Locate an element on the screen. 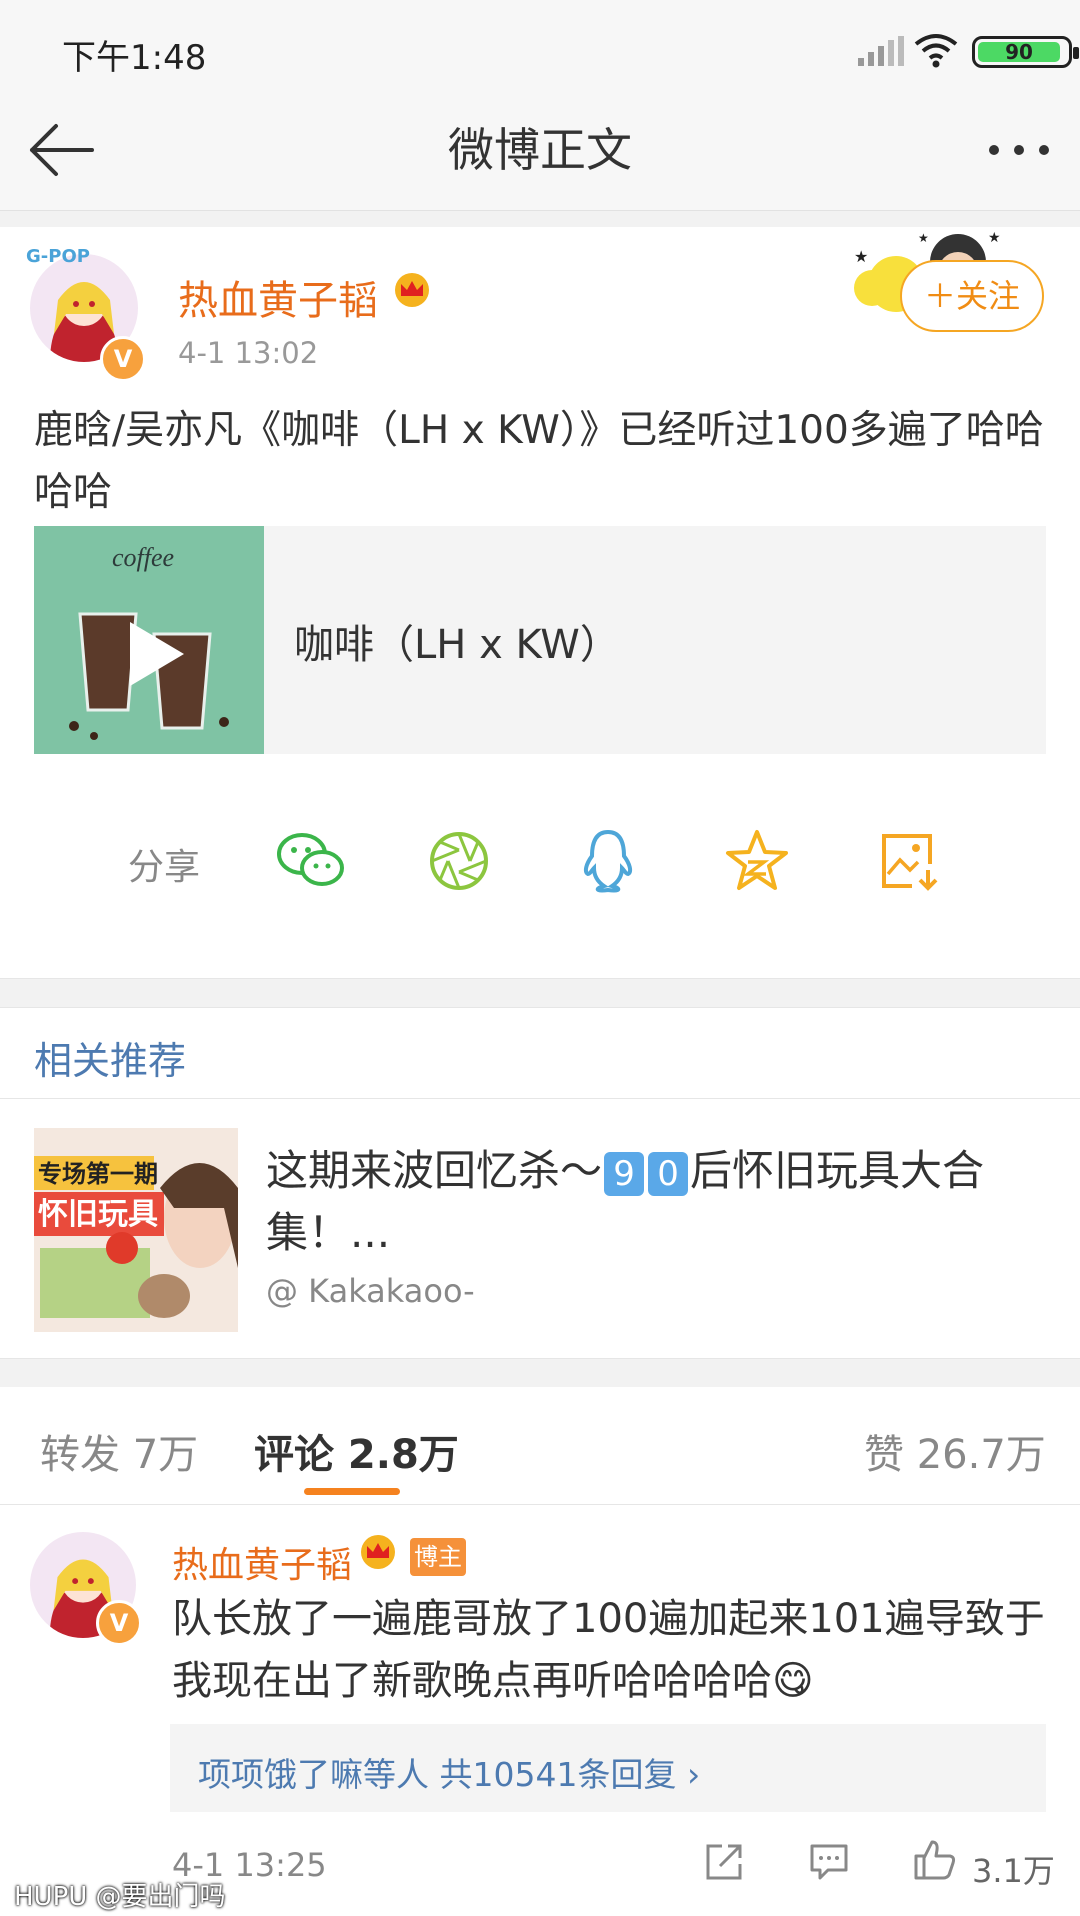 The width and height of the screenshot is (1080, 1916). author-name: 热血黄子韬 is located at coordinates (278, 297).